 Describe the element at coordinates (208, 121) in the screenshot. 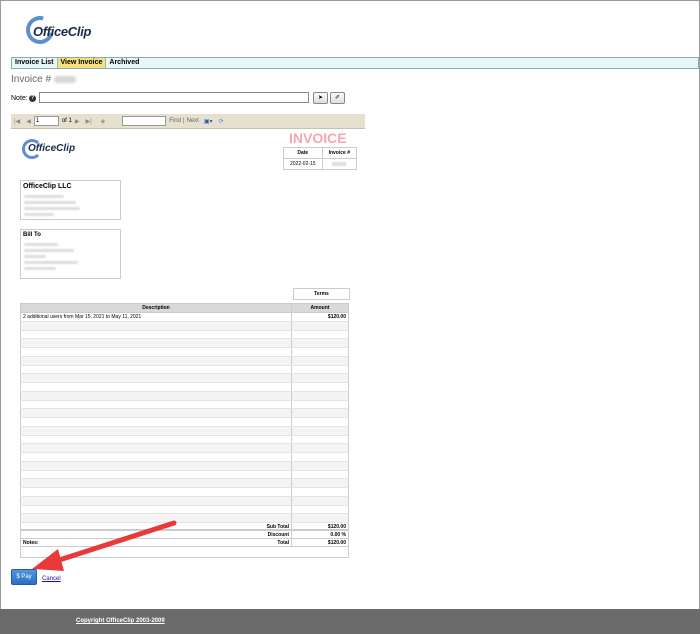

I see `export-icon: ▣▾` at that location.